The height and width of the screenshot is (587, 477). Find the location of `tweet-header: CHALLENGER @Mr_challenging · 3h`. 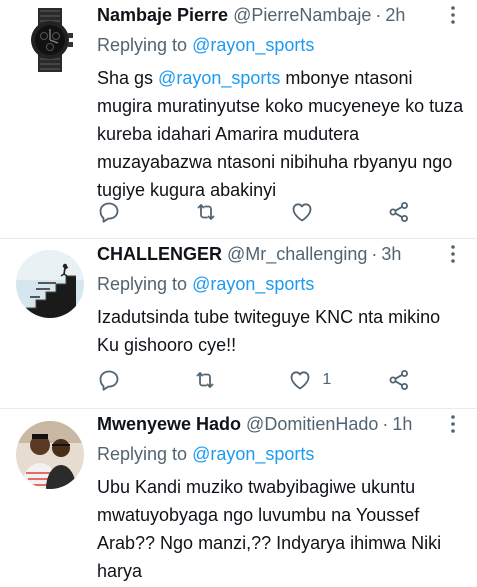

tweet-header: CHALLENGER @Mr_challenging · 3h is located at coordinates (281, 254).